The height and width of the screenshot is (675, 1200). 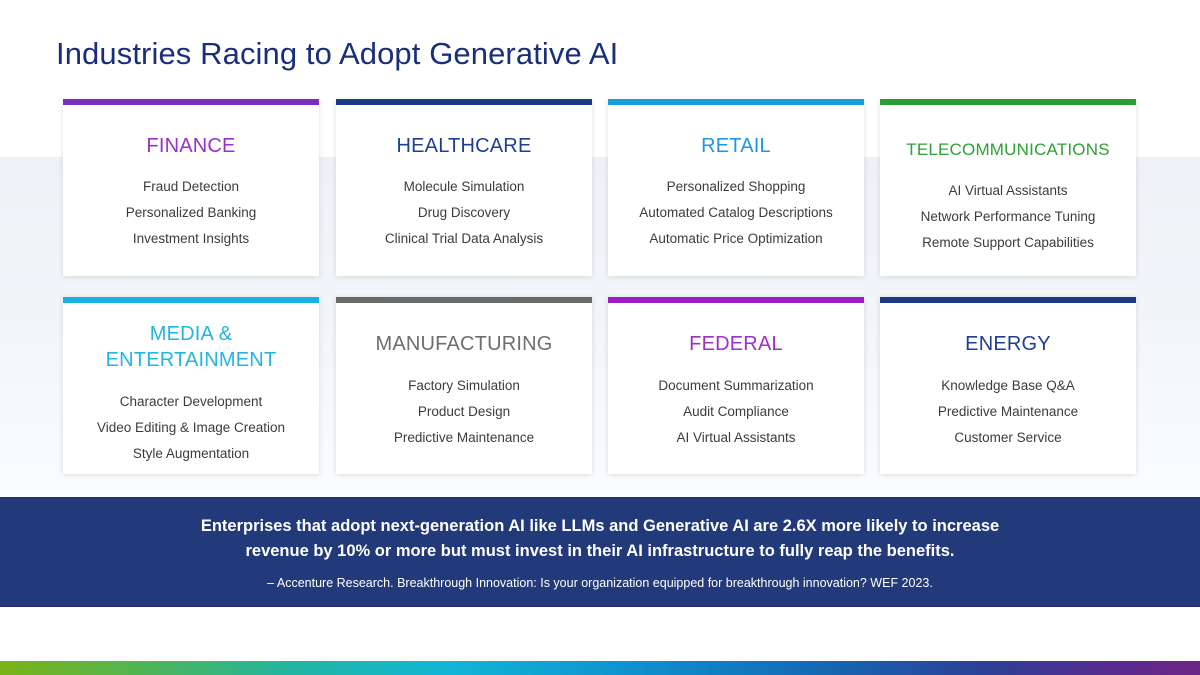 I want to click on list-item: Style Augmentation, so click(x=191, y=453).